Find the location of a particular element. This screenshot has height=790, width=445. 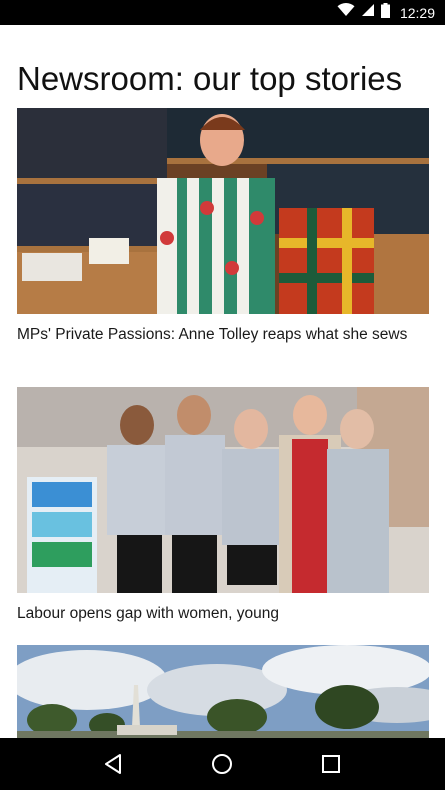

back-icon is located at coordinates (114, 764).